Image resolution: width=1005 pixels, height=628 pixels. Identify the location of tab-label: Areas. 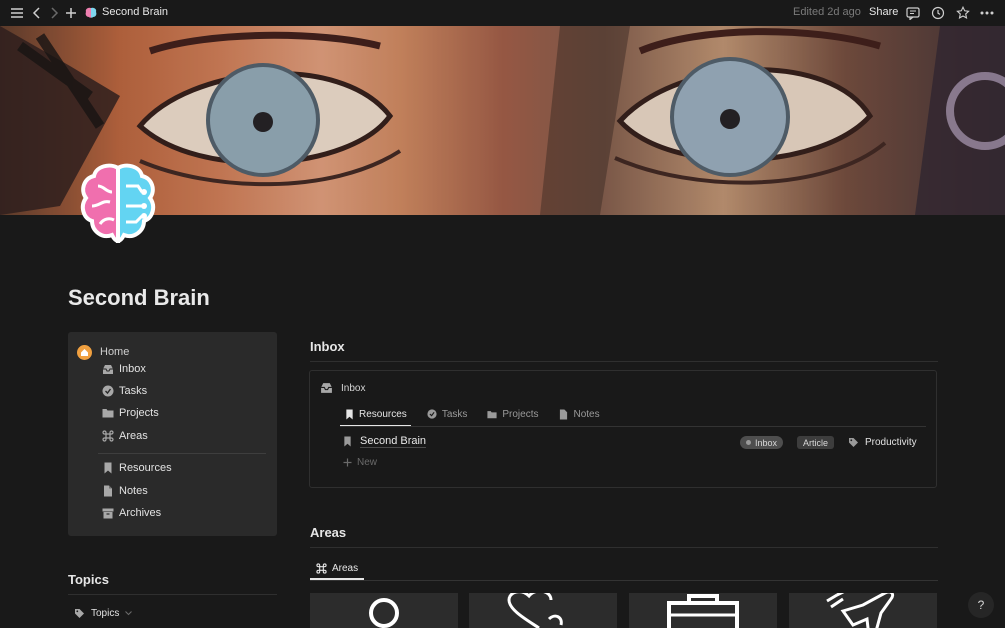
(345, 568).